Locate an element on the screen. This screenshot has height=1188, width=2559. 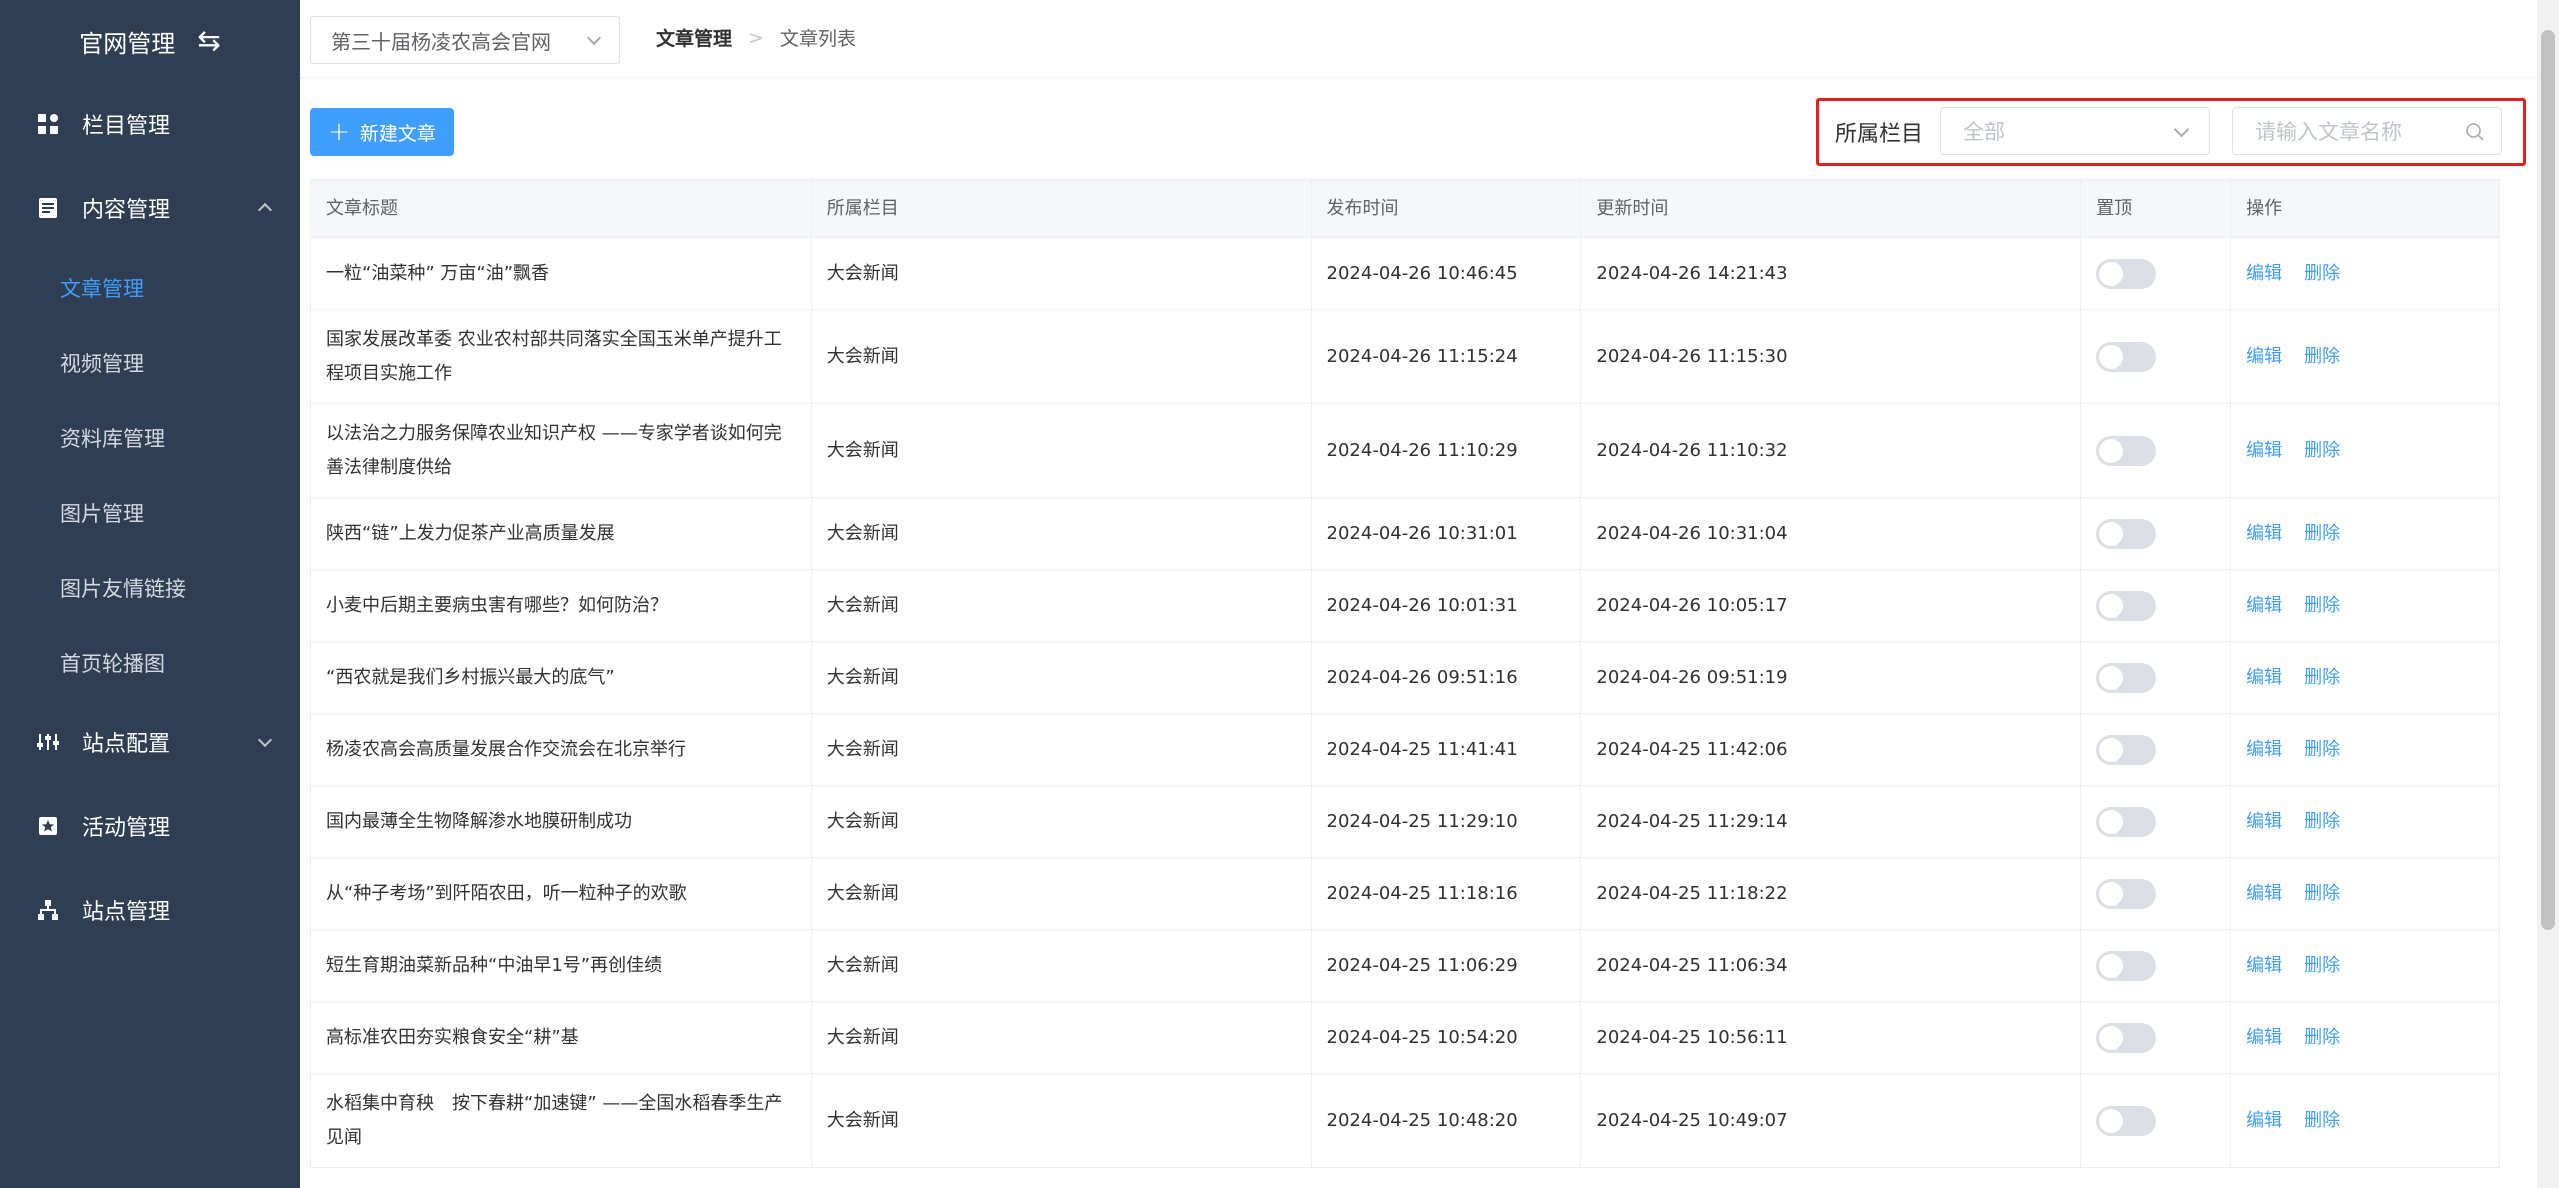
swap-icon: ⇆ is located at coordinates (208, 41).